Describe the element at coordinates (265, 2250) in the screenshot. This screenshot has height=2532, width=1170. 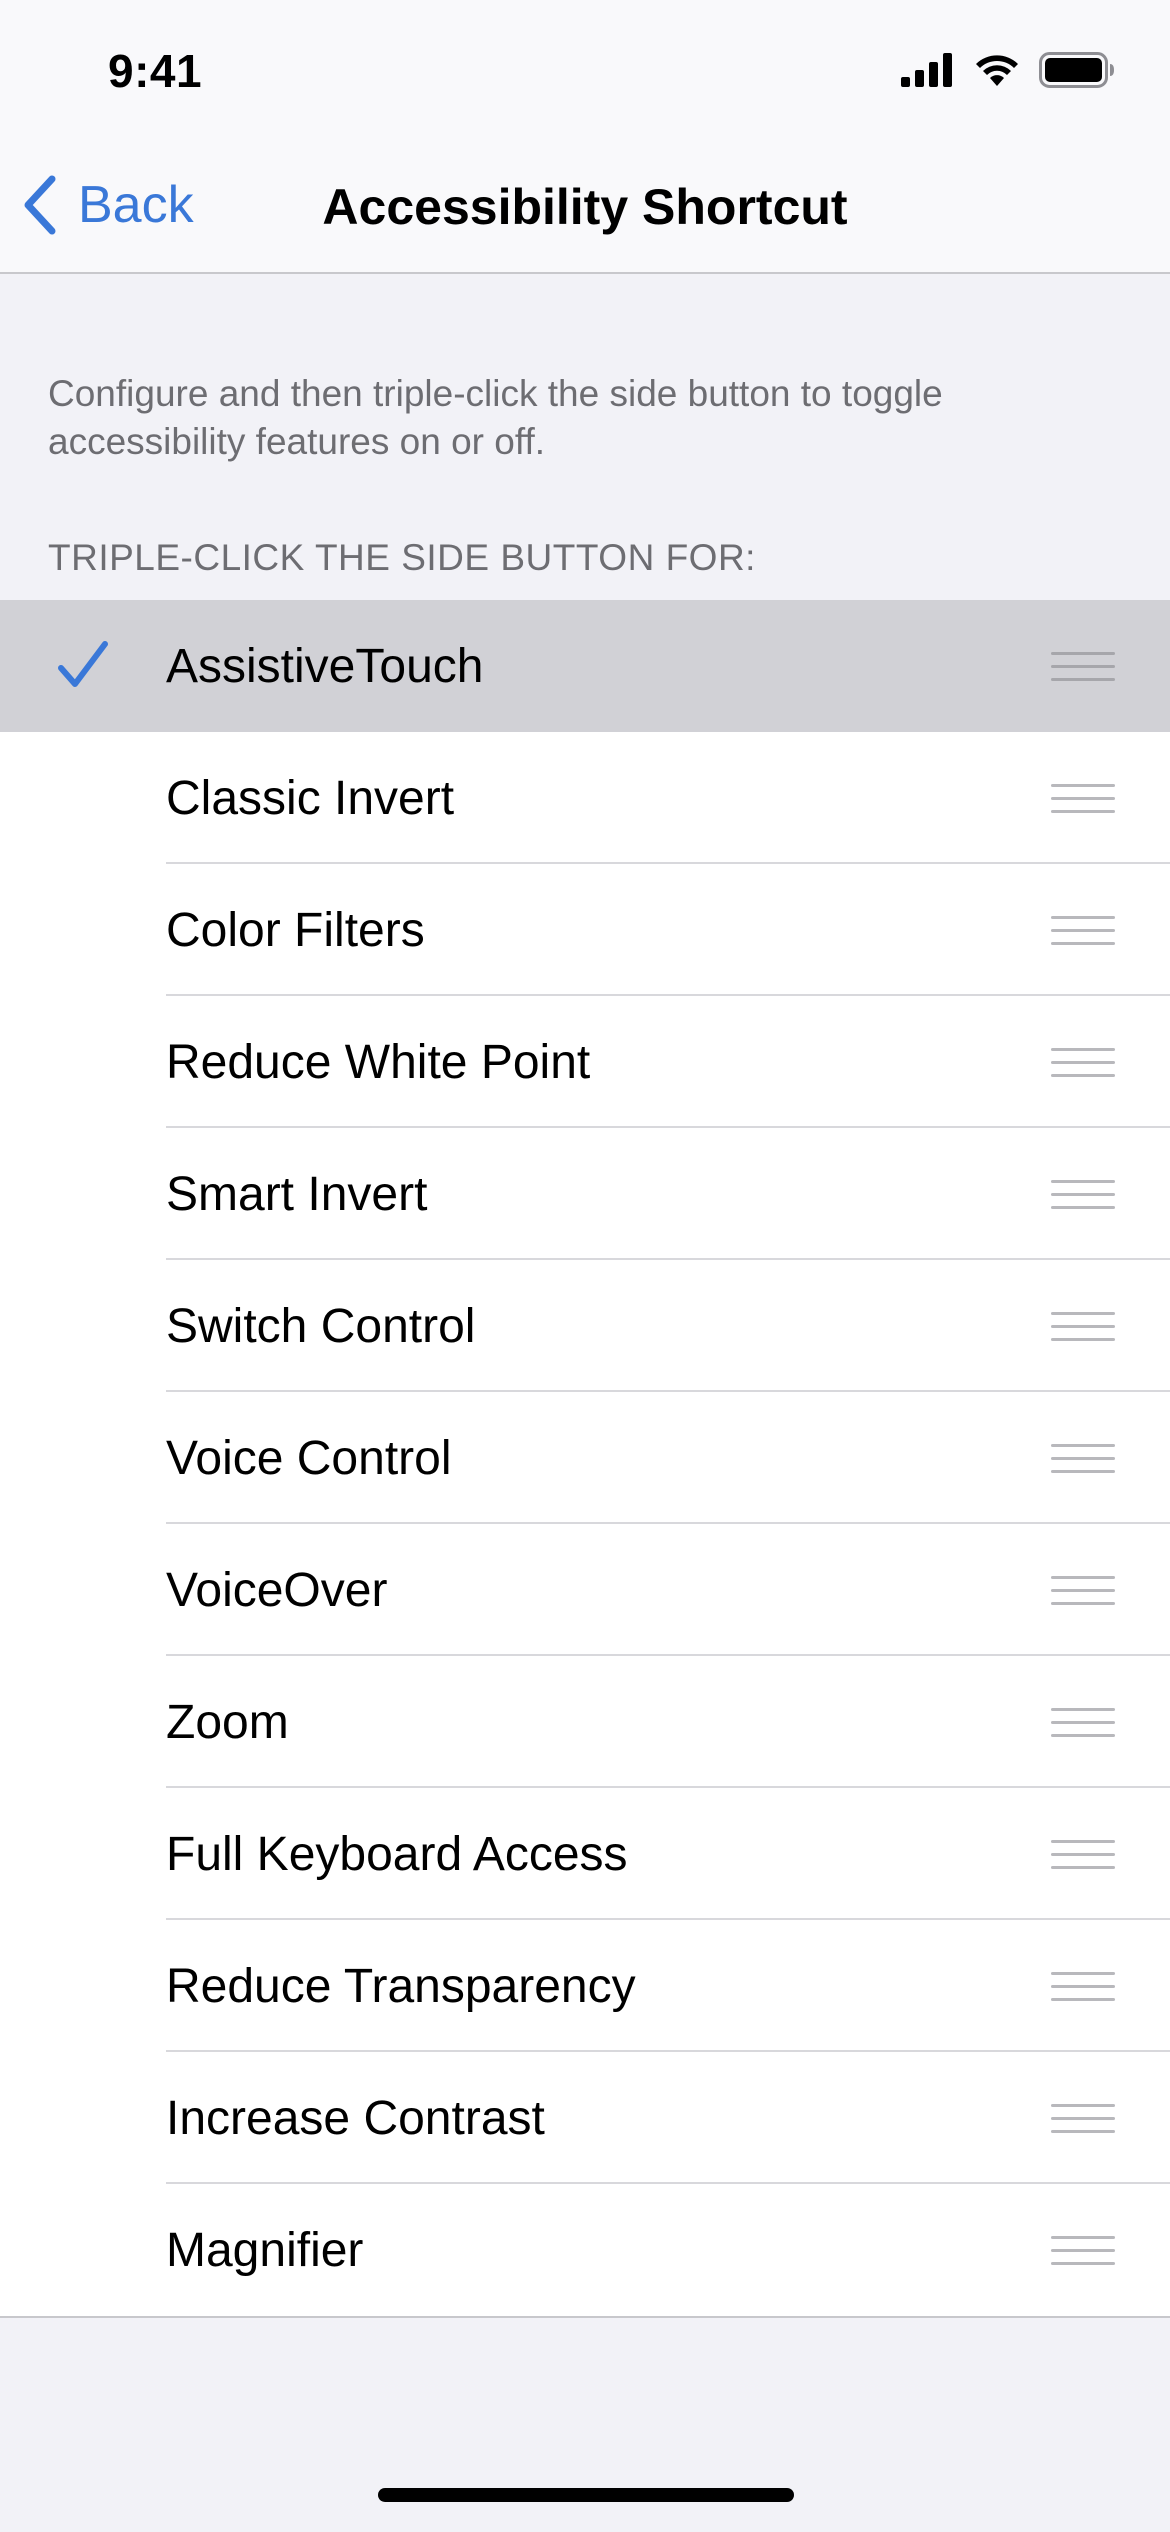
I see `list-item-label: Magnifier` at that location.